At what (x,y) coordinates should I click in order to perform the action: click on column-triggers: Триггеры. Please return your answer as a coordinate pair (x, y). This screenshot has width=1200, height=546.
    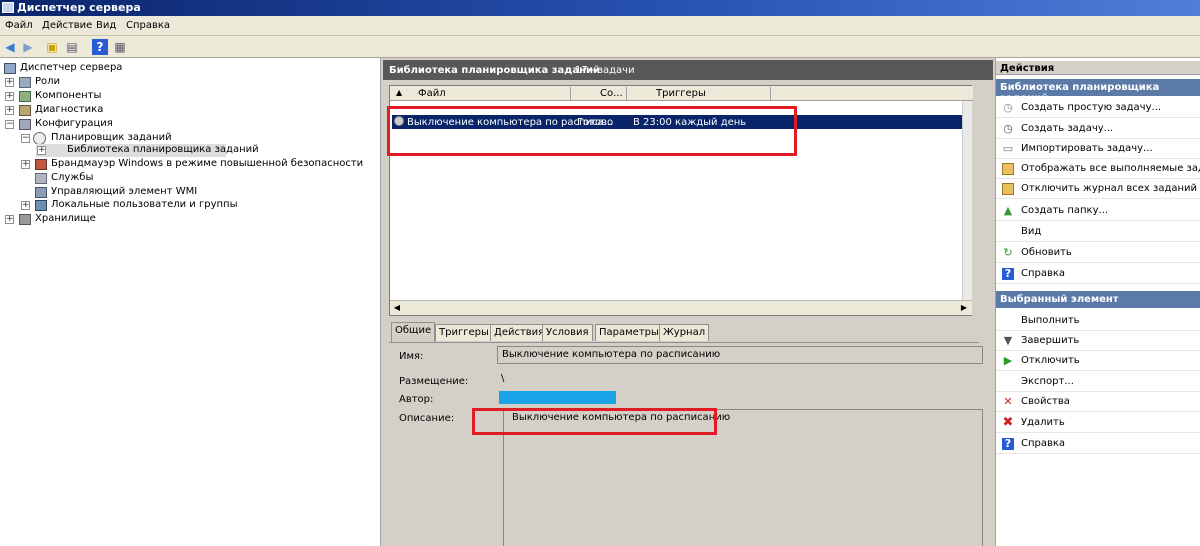
    Looking at the image, I should click on (681, 93).